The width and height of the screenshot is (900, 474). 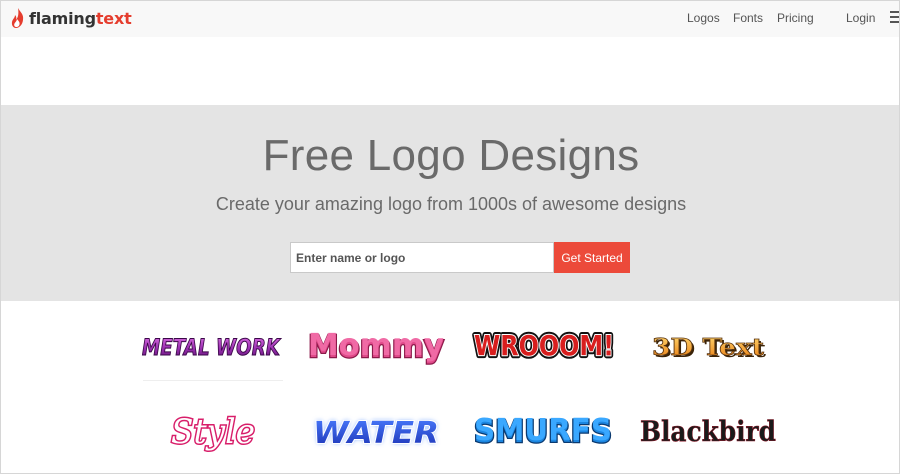 I want to click on hero-title: Free Logo Designs, so click(x=451, y=155).